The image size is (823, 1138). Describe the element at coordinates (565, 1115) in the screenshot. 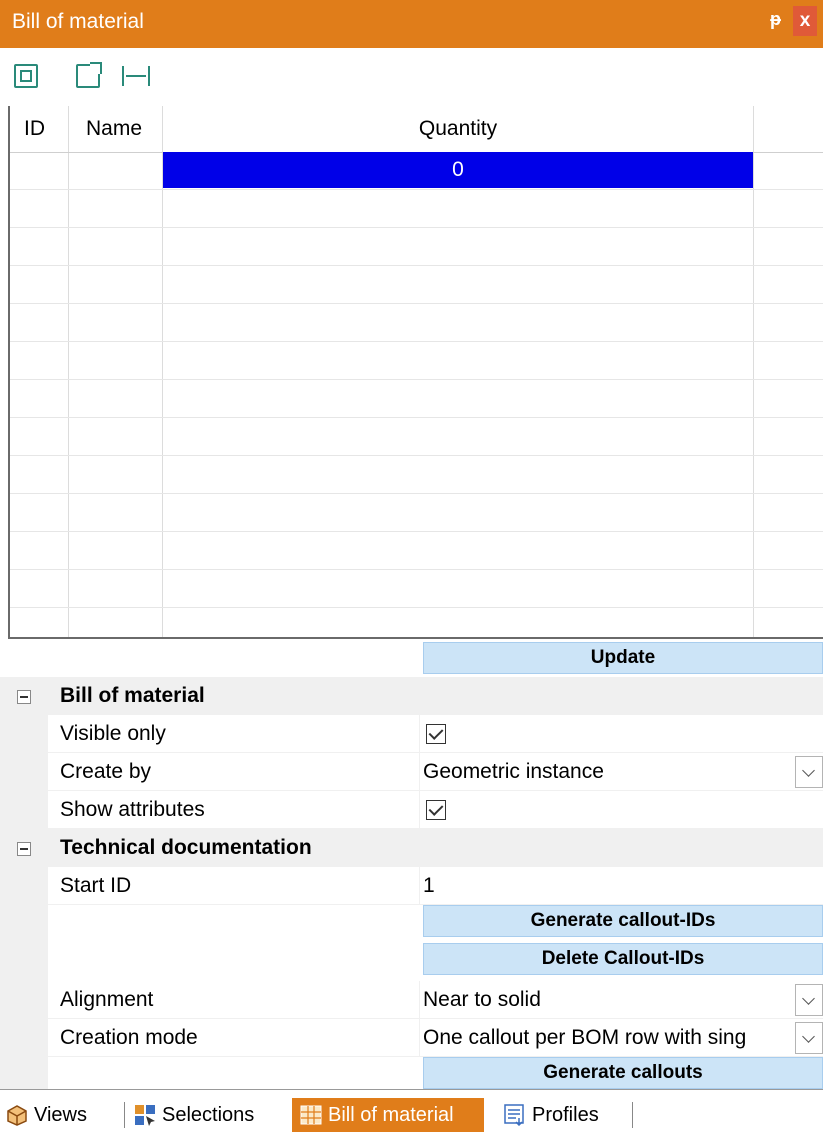

I see `tab-label: Profiles` at that location.